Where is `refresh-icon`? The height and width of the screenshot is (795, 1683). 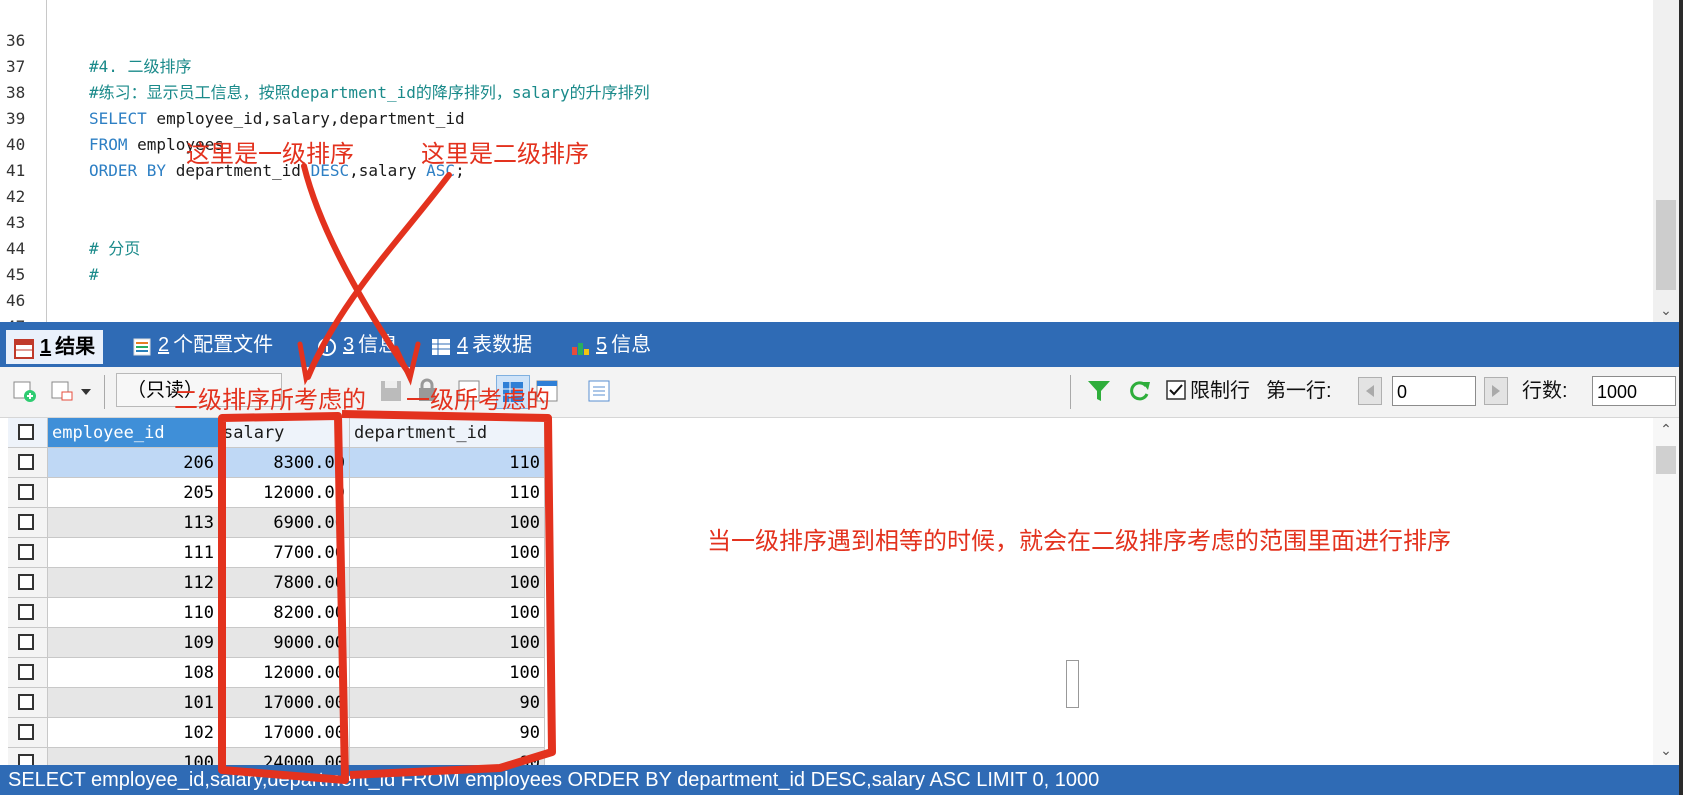 refresh-icon is located at coordinates (1139, 391).